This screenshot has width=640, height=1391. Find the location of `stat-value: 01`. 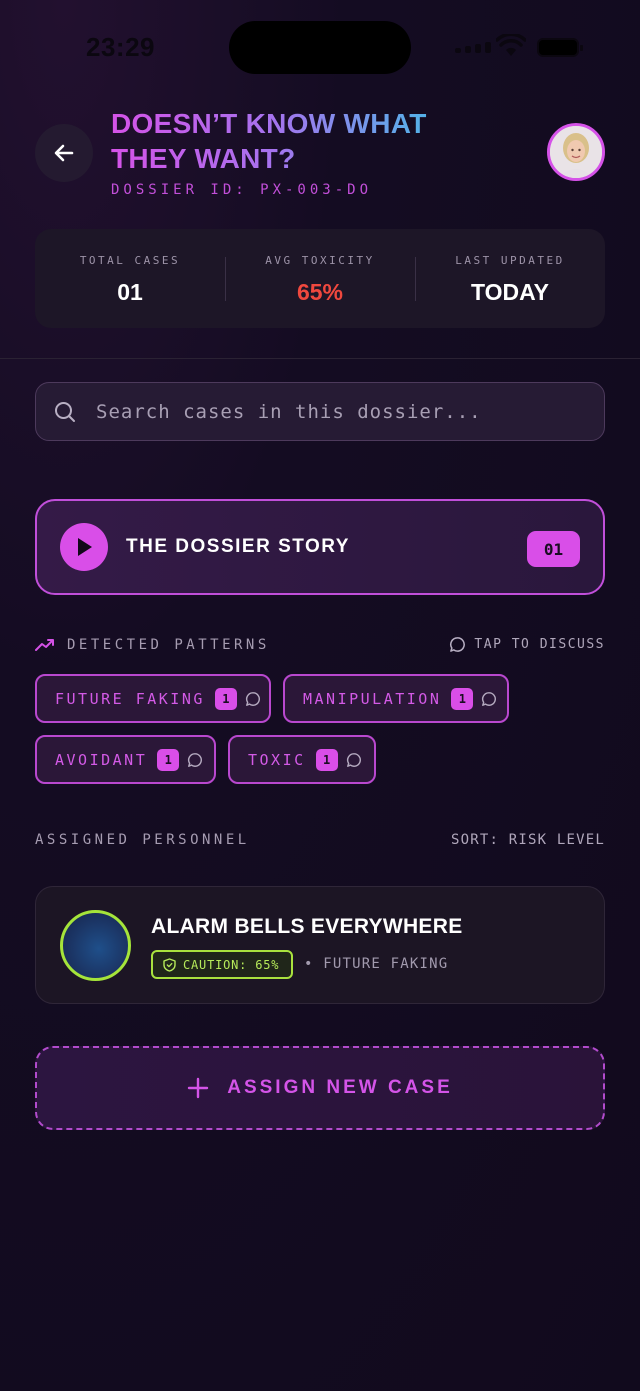

stat-value: 01 is located at coordinates (130, 292).